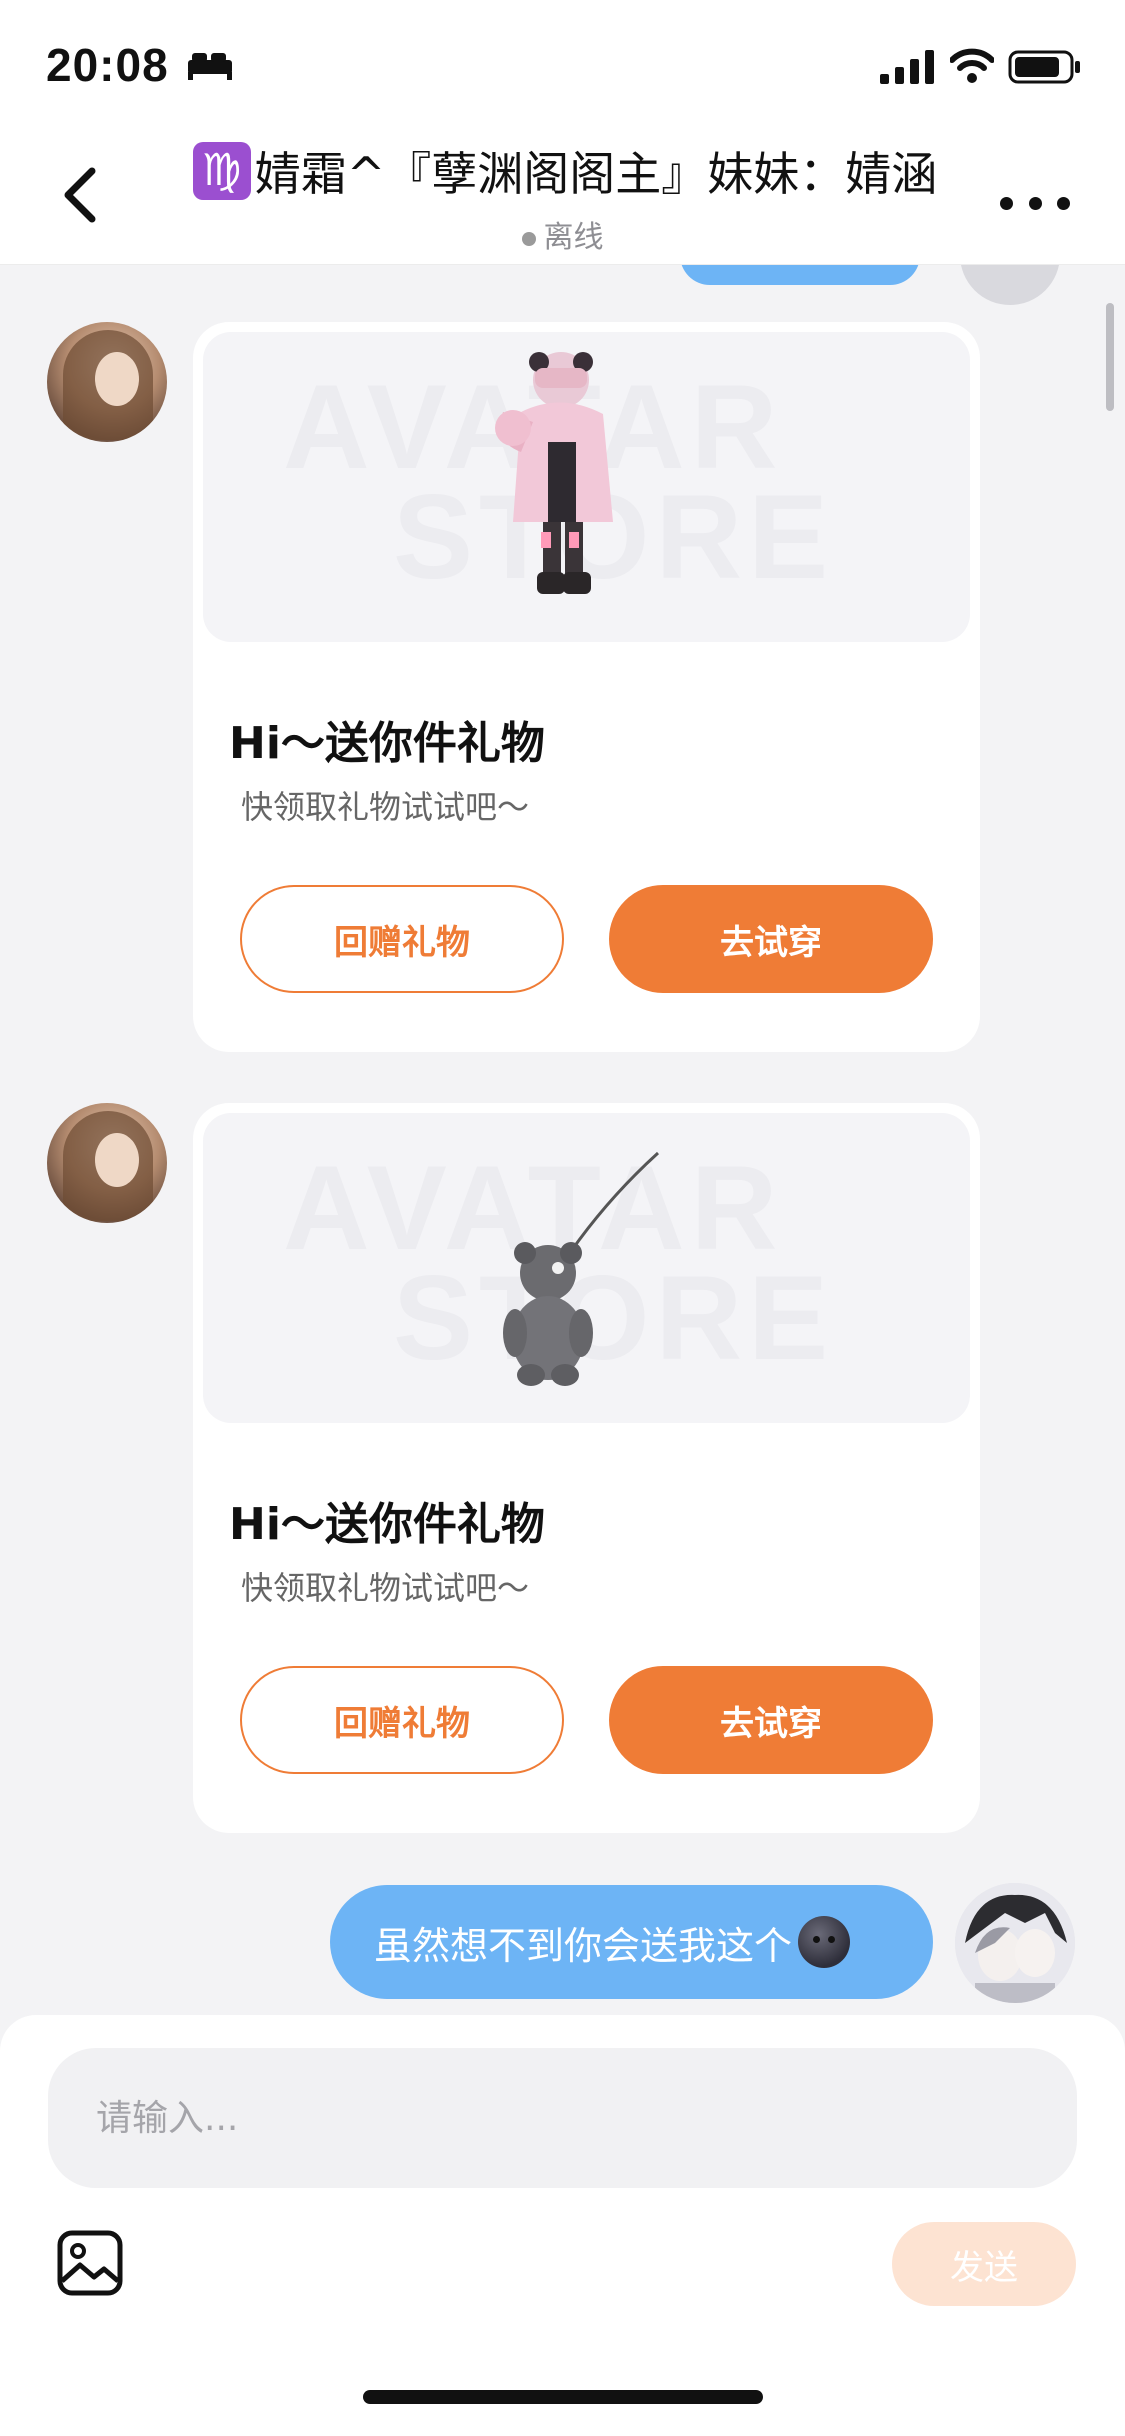 This screenshot has height=2436, width=1125. I want to click on my-avatar, so click(1015, 1943).